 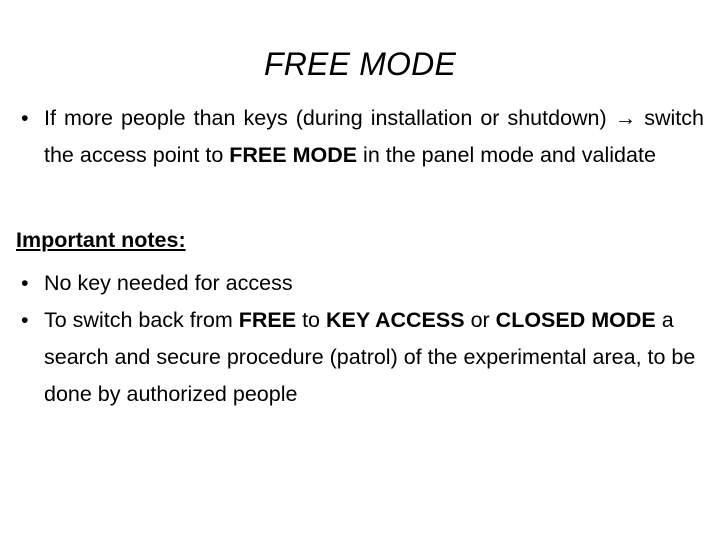 I want to click on section-heading: Important notes:, so click(x=101, y=240).